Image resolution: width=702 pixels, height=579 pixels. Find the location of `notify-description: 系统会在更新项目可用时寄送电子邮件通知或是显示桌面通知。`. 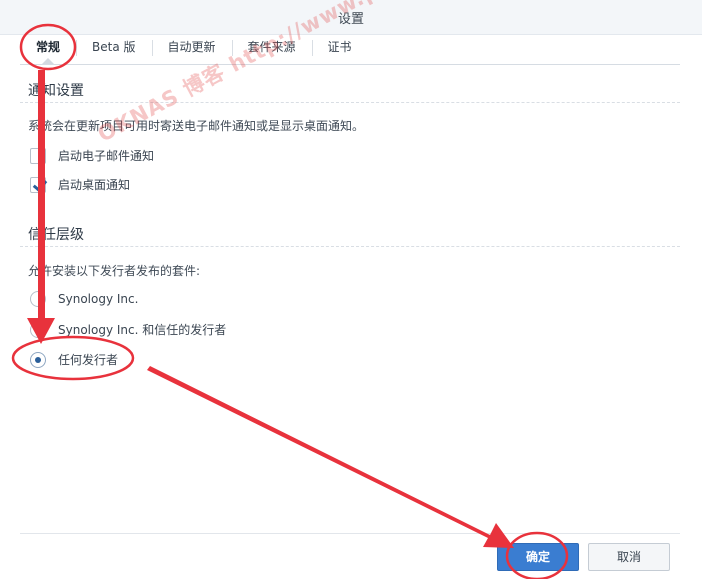

notify-description: 系统会在更新项目可用时寄送电子邮件通知或是显示桌面通知。 is located at coordinates (196, 126).